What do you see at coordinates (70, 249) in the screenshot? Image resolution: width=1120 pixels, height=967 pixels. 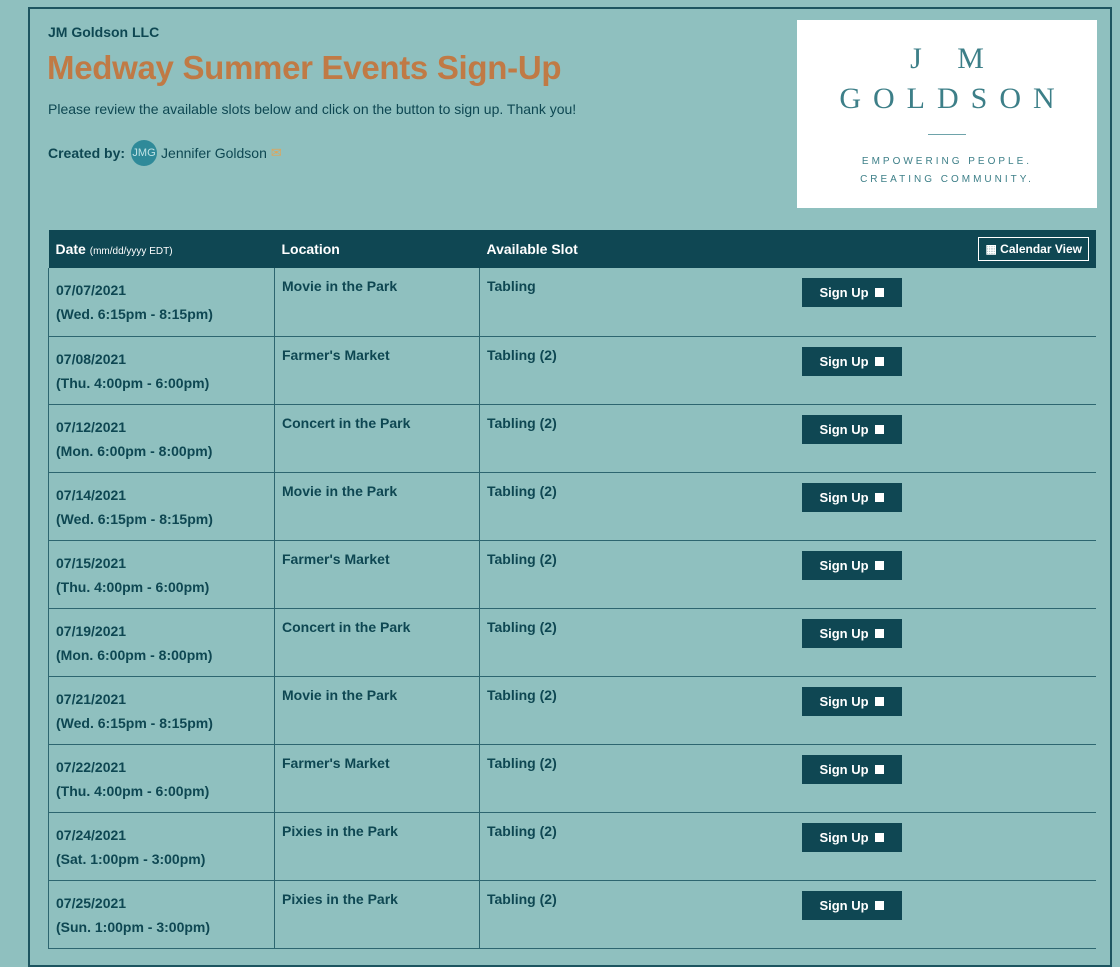 I see `date-header-label: Date` at bounding box center [70, 249].